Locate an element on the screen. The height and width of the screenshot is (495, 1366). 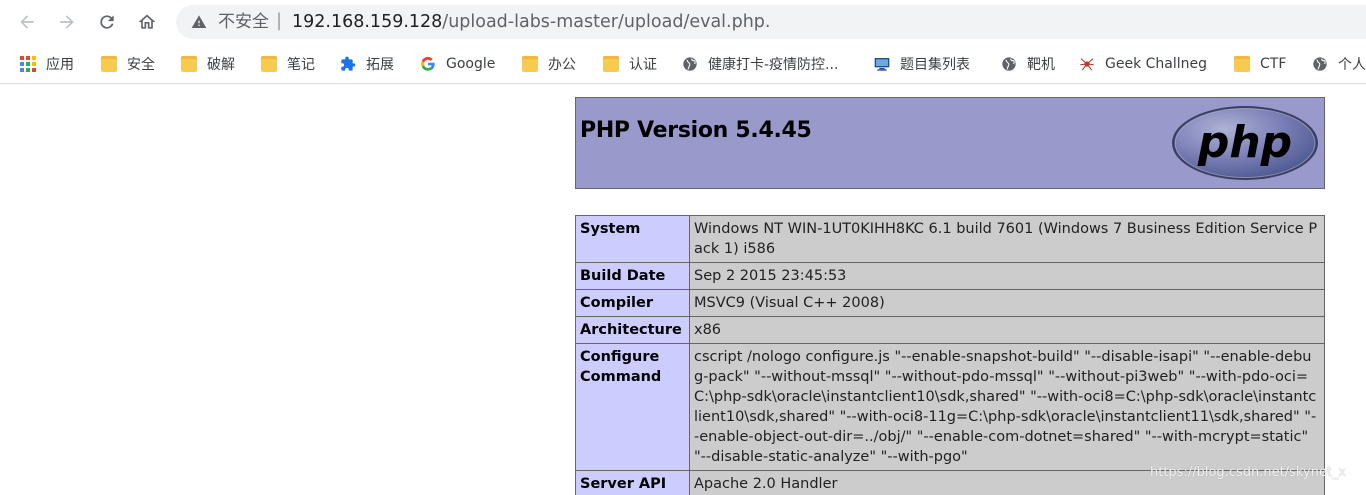
bookmark-folder-notes: 笔记 is located at coordinates (288, 64).